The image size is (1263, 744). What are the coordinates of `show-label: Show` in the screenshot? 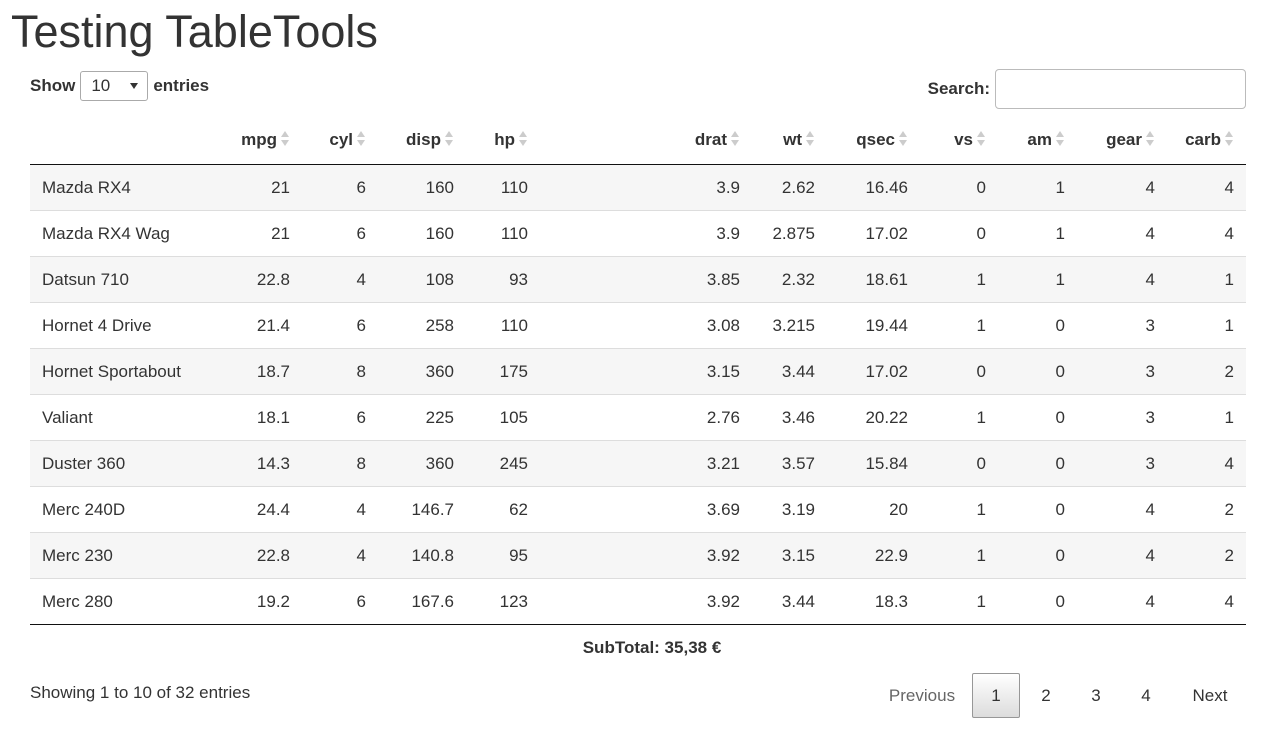 It's located at (53, 85).